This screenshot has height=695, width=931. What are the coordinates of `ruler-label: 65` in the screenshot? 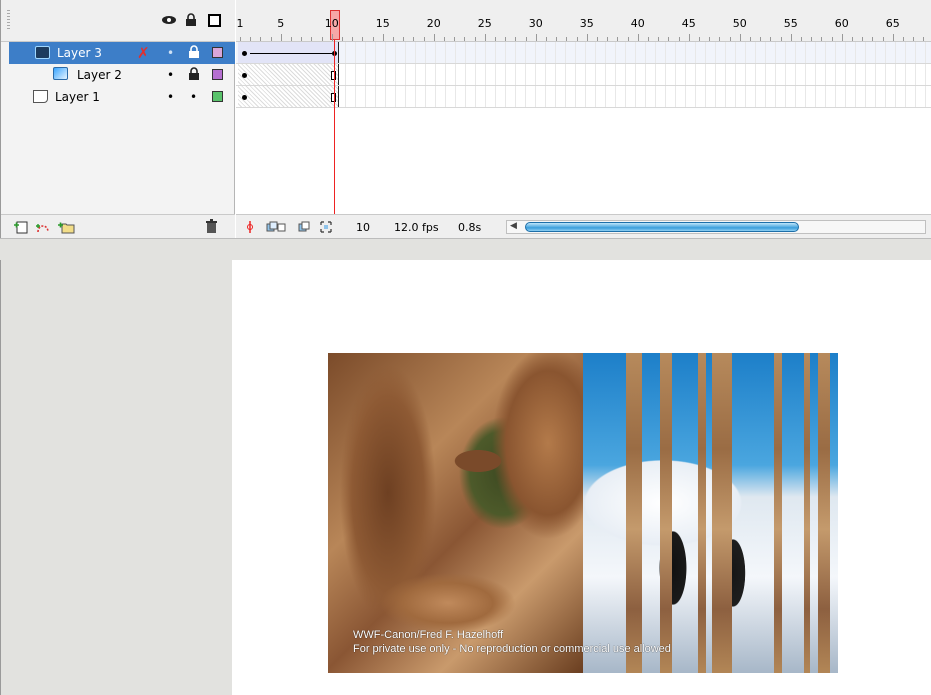 It's located at (892, 23).